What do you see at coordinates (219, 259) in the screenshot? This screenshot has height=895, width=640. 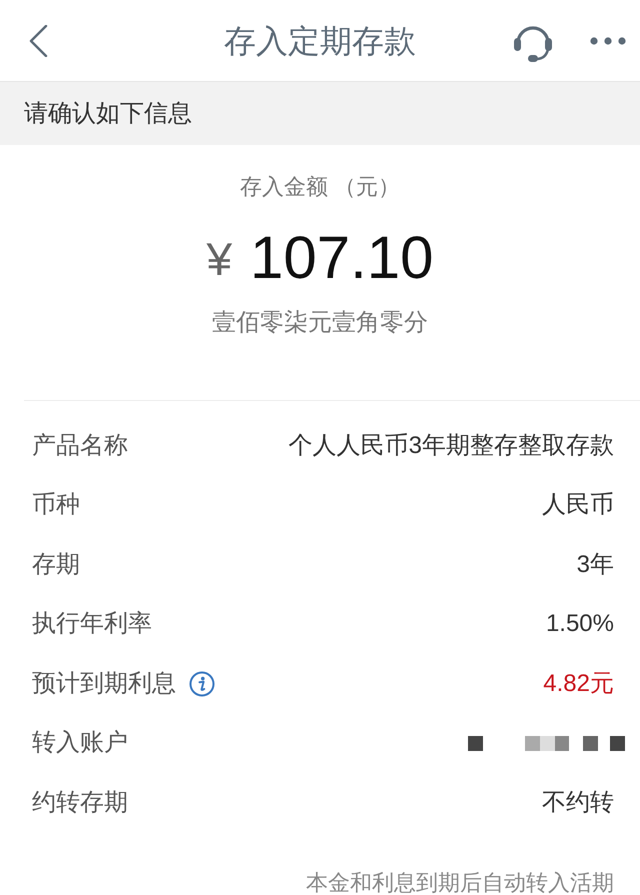 I see `currency-symbol: ¥` at bounding box center [219, 259].